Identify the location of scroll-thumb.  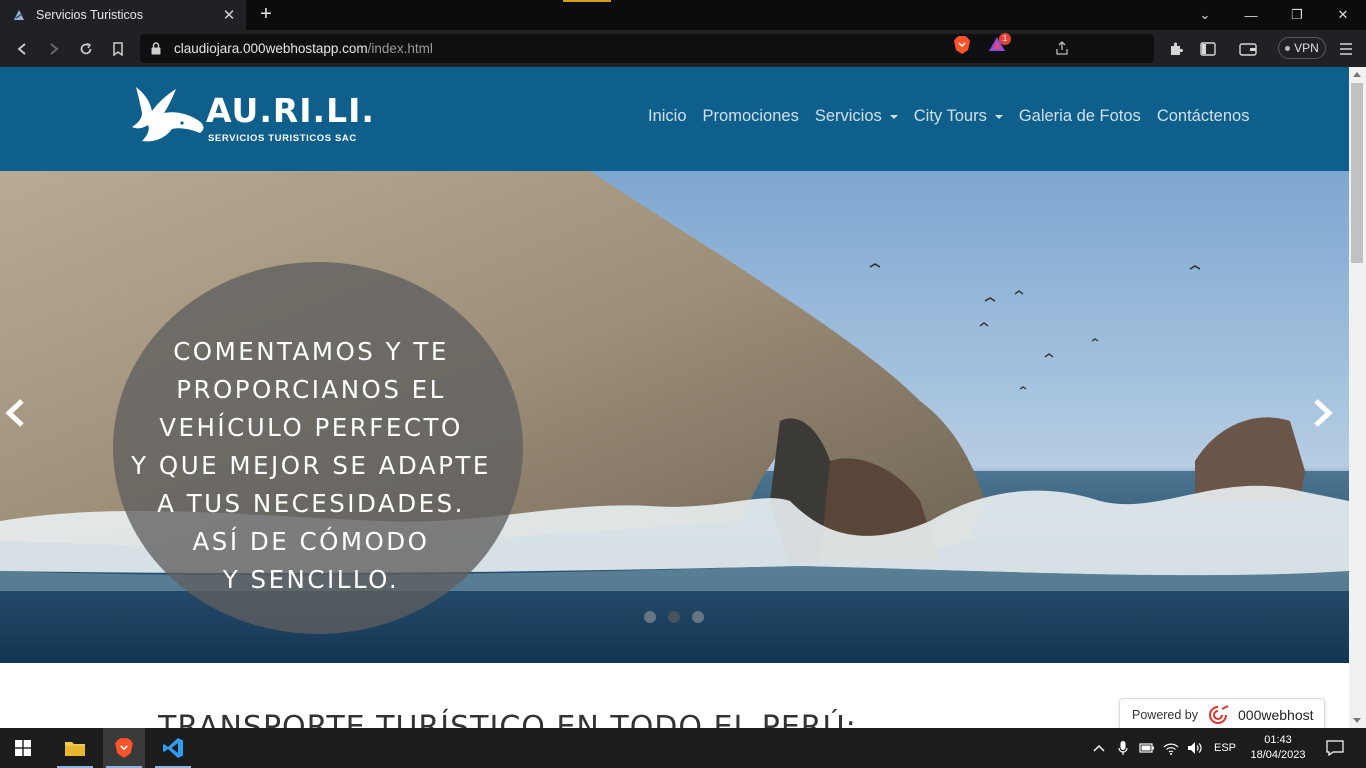
(1357, 173).